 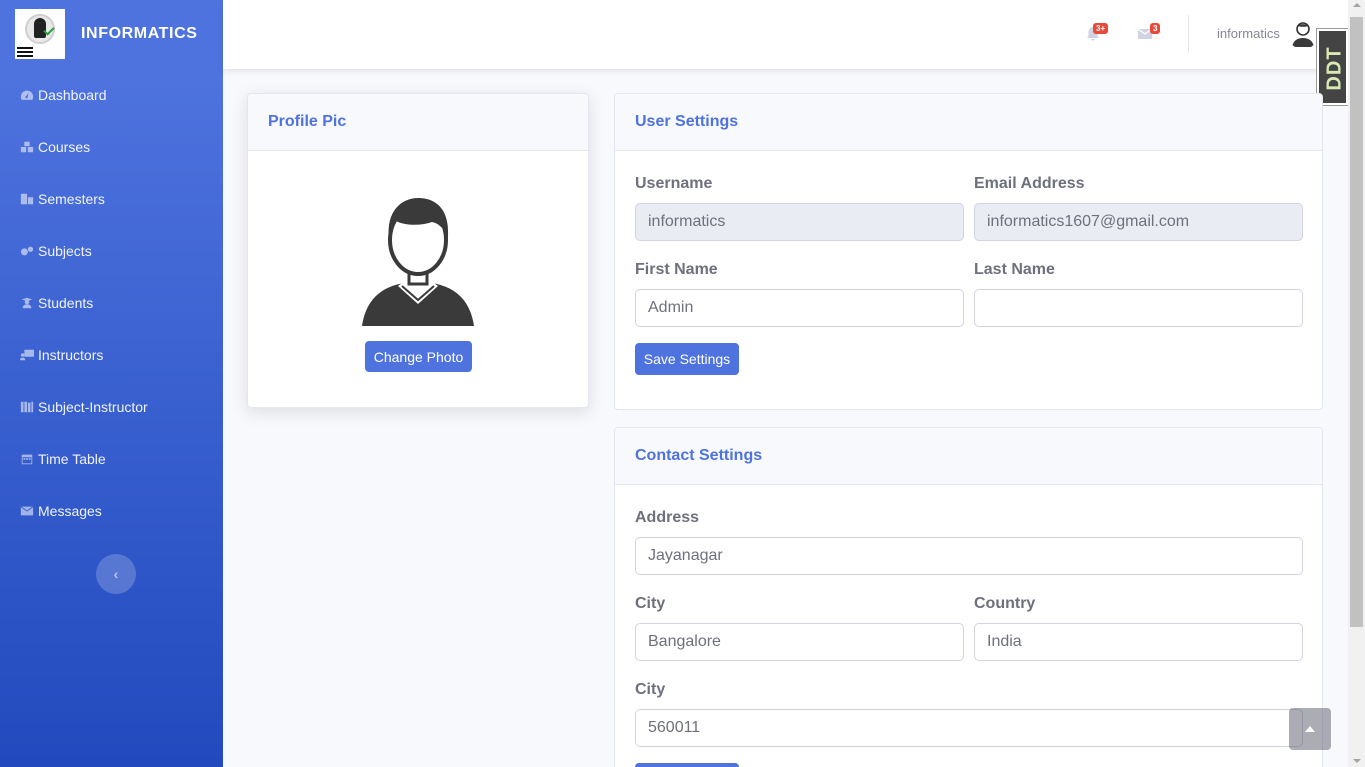 I want to click on topbar-divider, so click(x=1188, y=34).